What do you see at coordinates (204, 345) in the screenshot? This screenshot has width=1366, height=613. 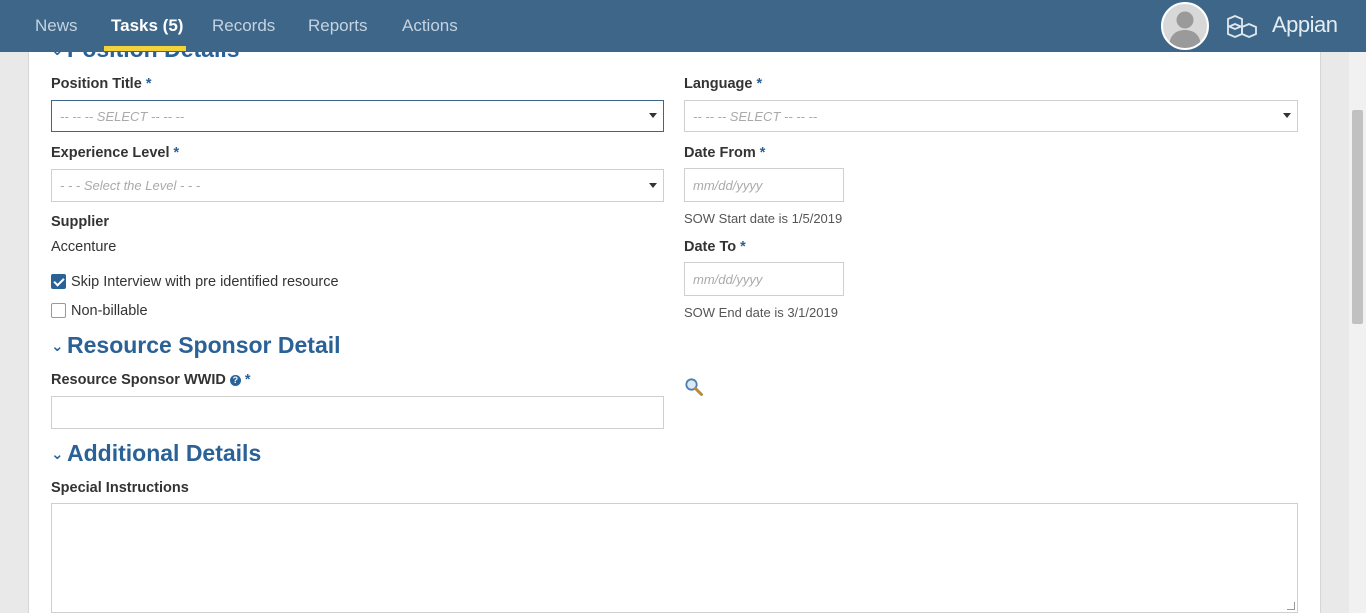 I see `section-title: Resource Sponsor Detail` at bounding box center [204, 345].